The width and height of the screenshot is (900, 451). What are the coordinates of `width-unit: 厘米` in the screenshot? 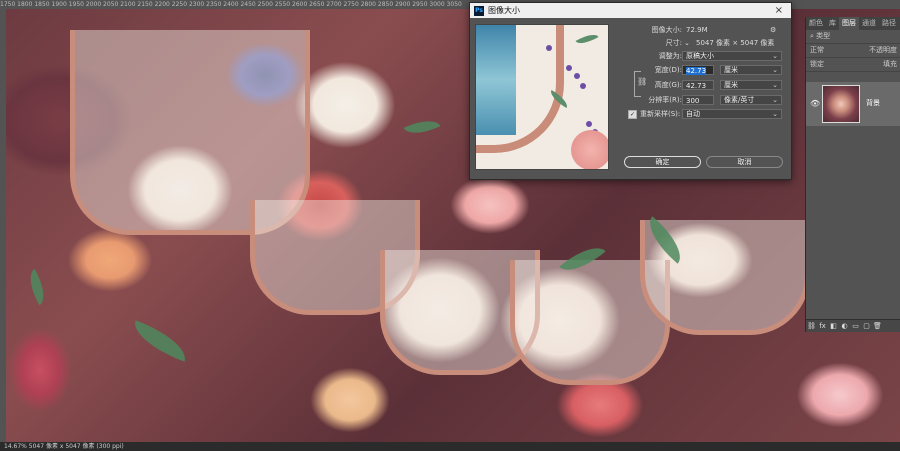 It's located at (731, 70).